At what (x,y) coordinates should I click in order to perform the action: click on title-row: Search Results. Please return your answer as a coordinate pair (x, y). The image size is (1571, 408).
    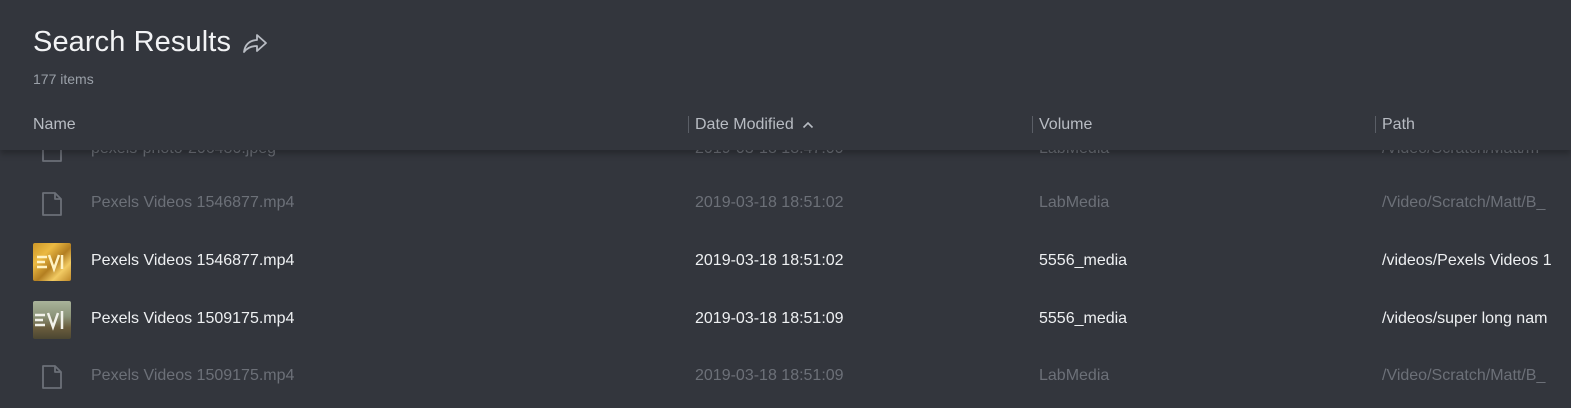
    Looking at the image, I should click on (151, 42).